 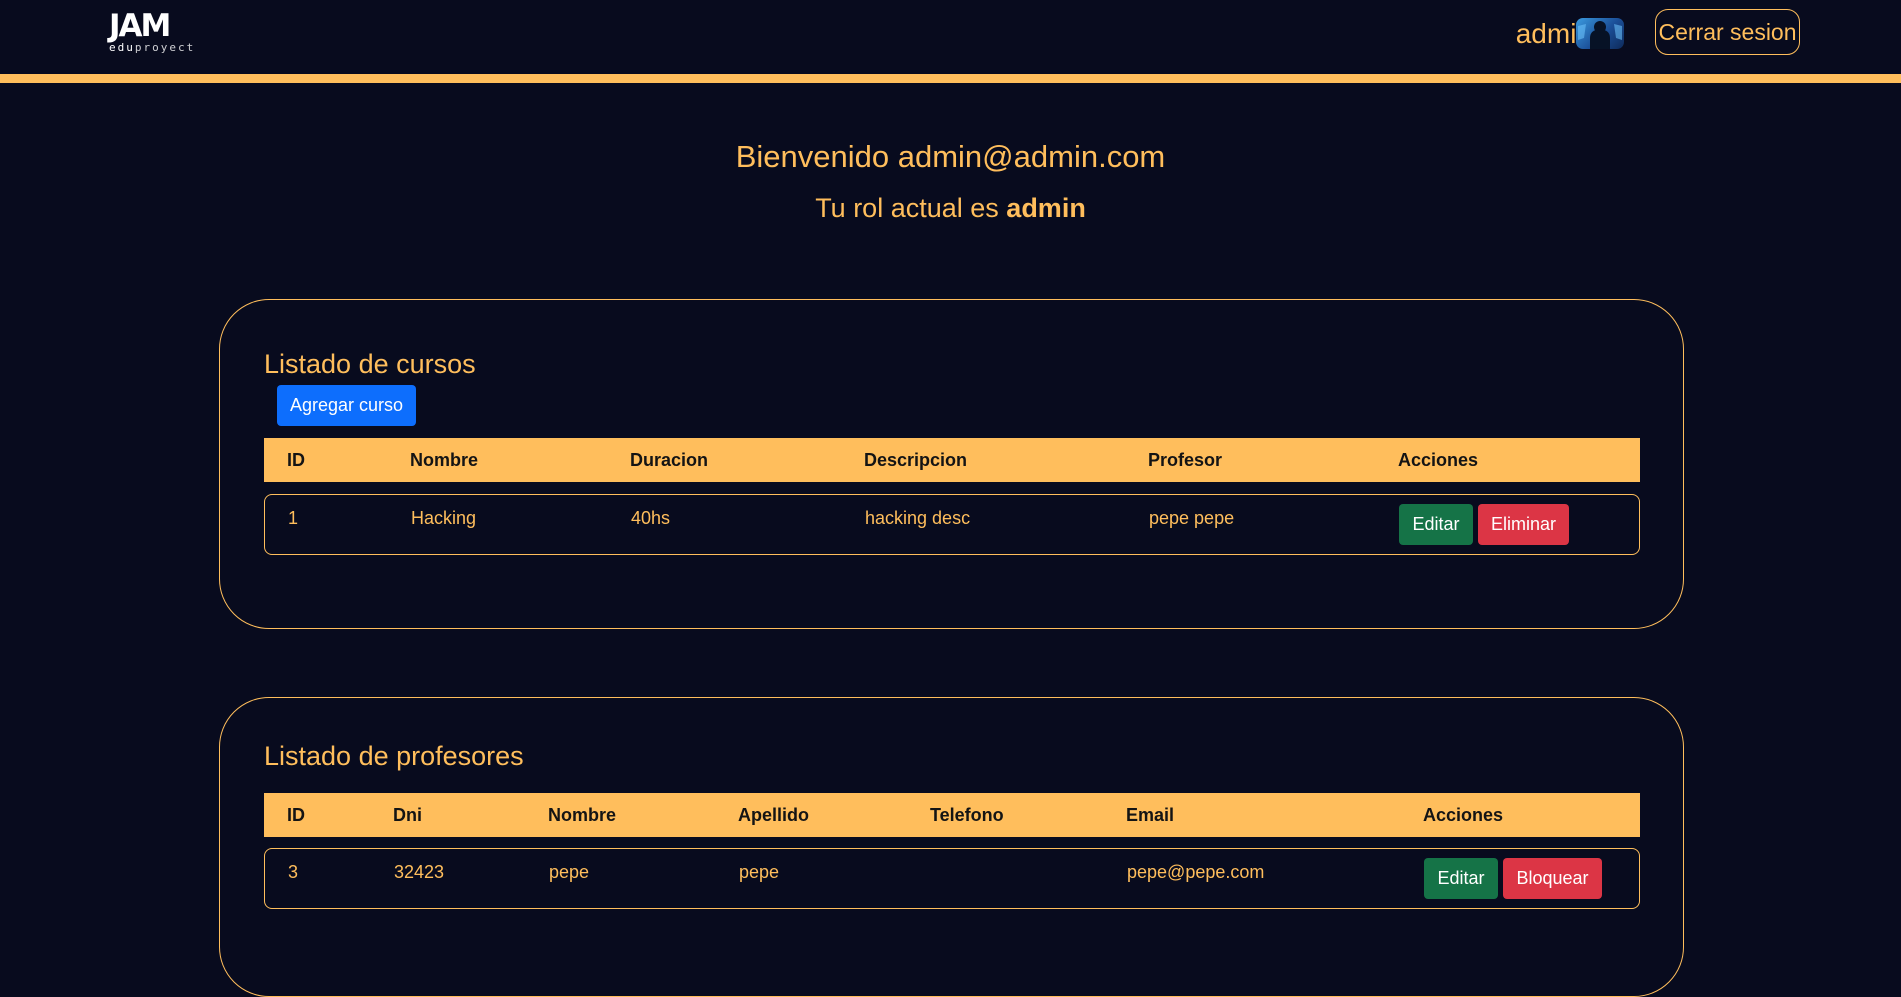 What do you see at coordinates (773, 815) in the screenshot?
I see `col-header: Apellido` at bounding box center [773, 815].